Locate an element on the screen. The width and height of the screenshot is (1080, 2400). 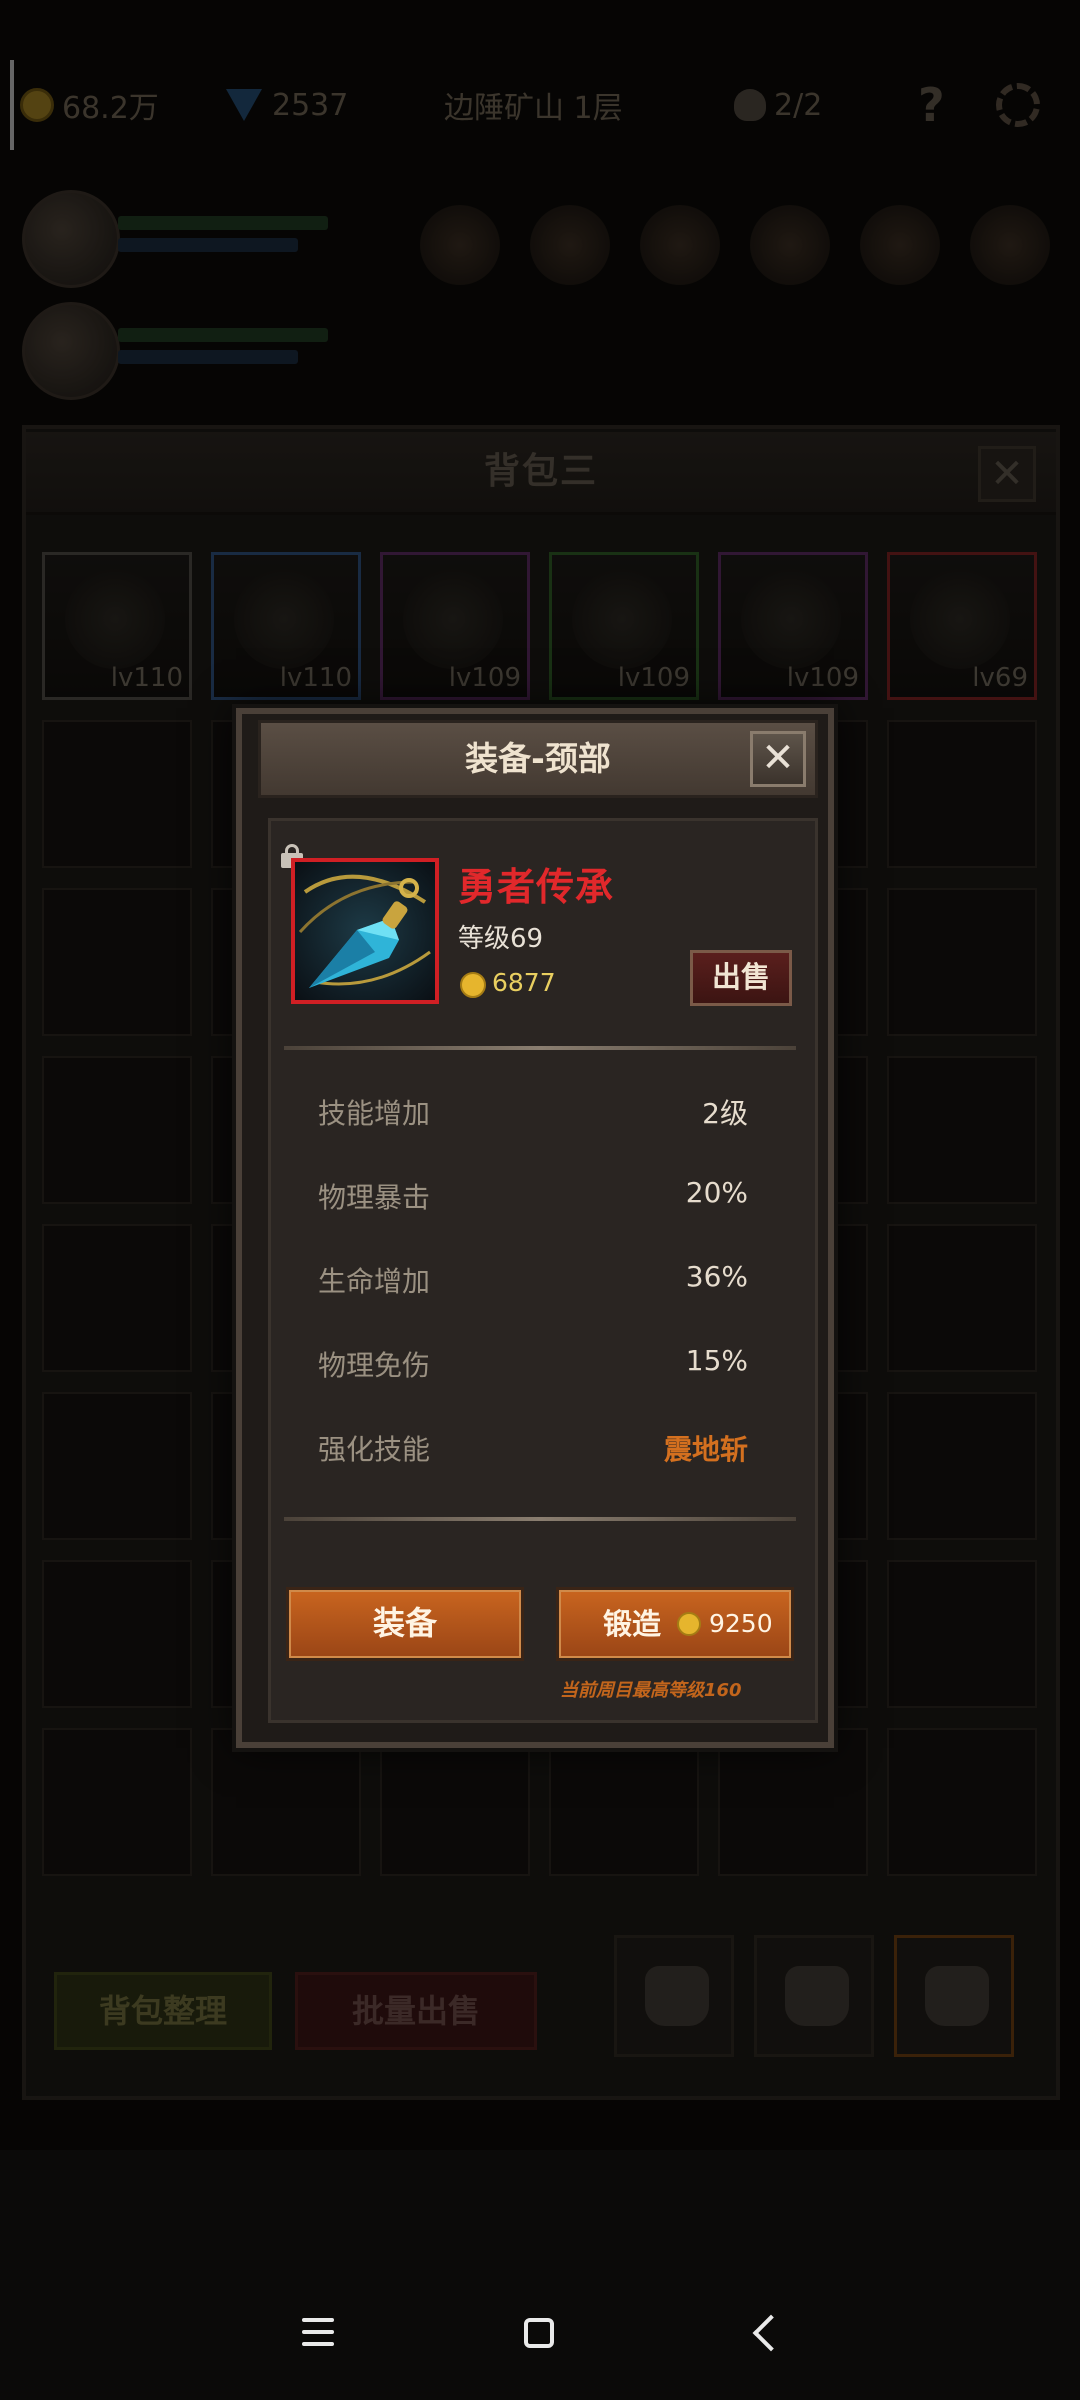
stat-value: 20% is located at coordinates (716, 1192).